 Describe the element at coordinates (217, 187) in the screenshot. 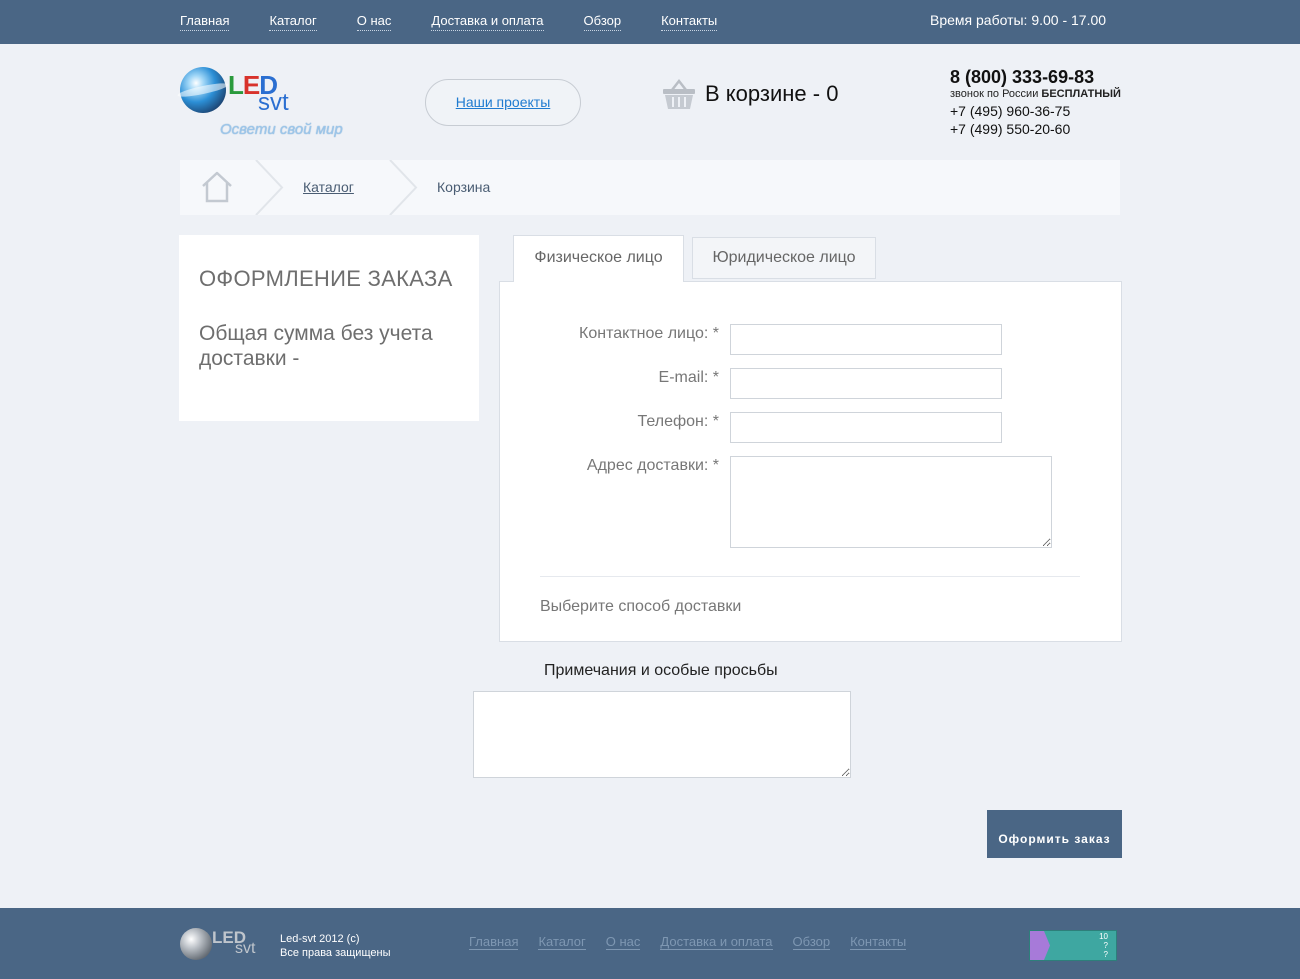

I see `home-icon` at that location.